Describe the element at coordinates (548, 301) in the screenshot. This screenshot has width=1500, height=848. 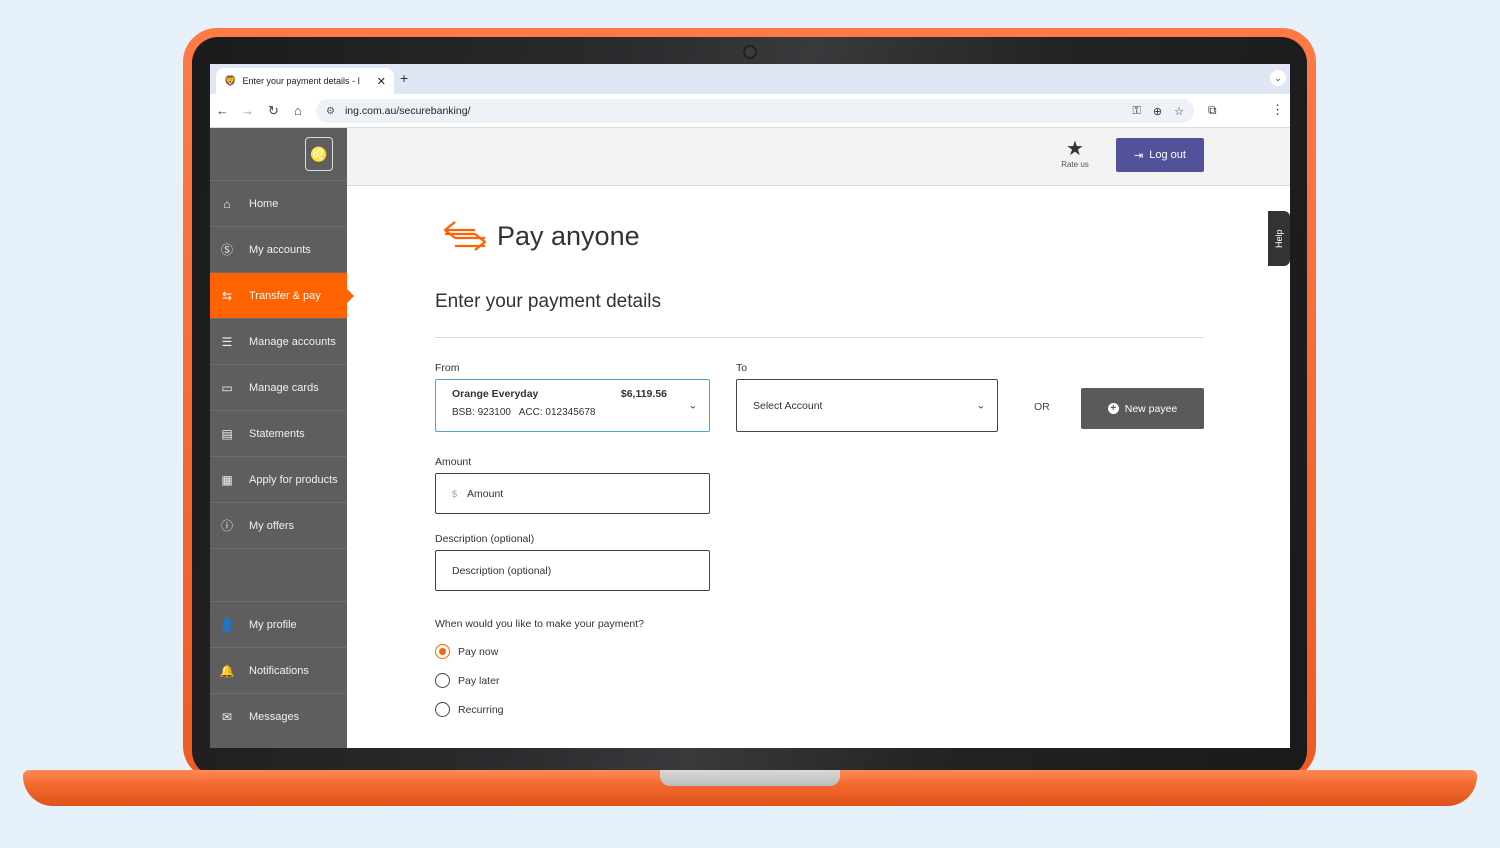
I see `section-title: Enter your payment details` at that location.